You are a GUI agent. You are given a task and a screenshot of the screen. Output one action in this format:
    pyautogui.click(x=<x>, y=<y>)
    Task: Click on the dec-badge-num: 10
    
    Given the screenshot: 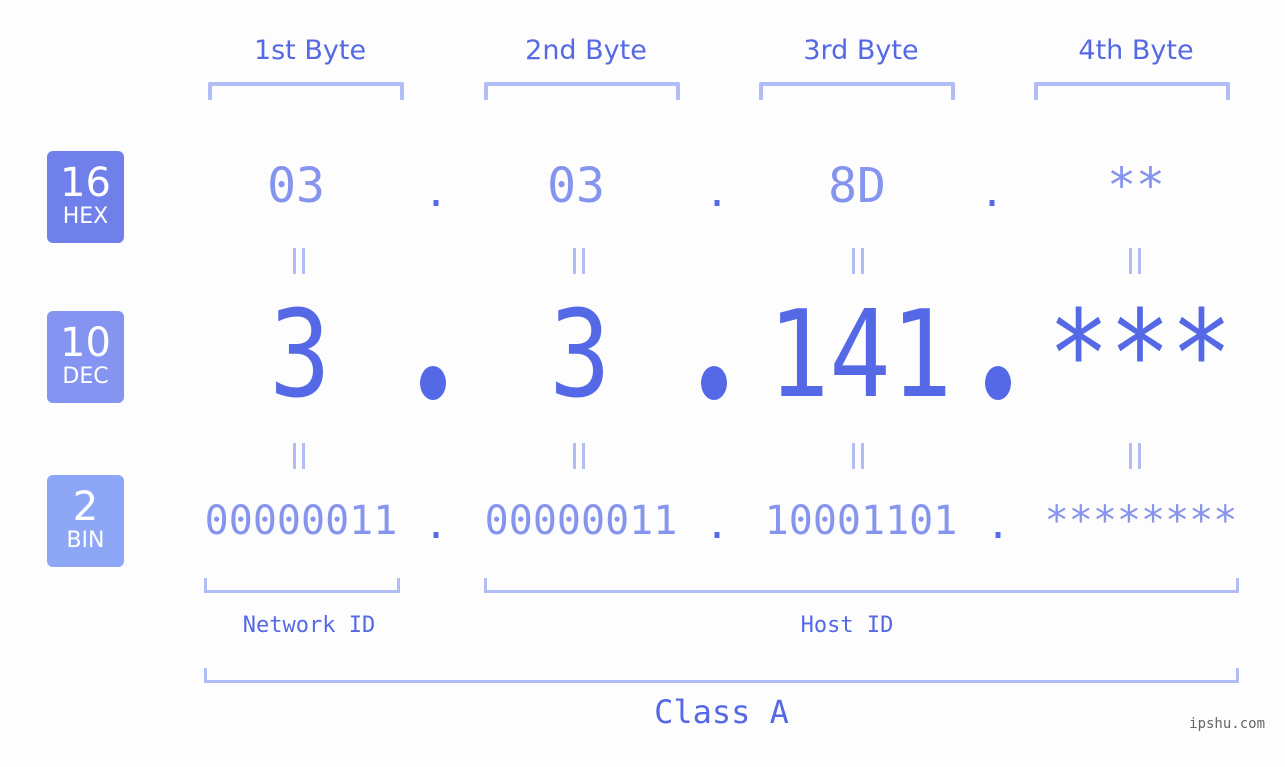 What is the action you would take?
    pyautogui.click(x=85, y=343)
    